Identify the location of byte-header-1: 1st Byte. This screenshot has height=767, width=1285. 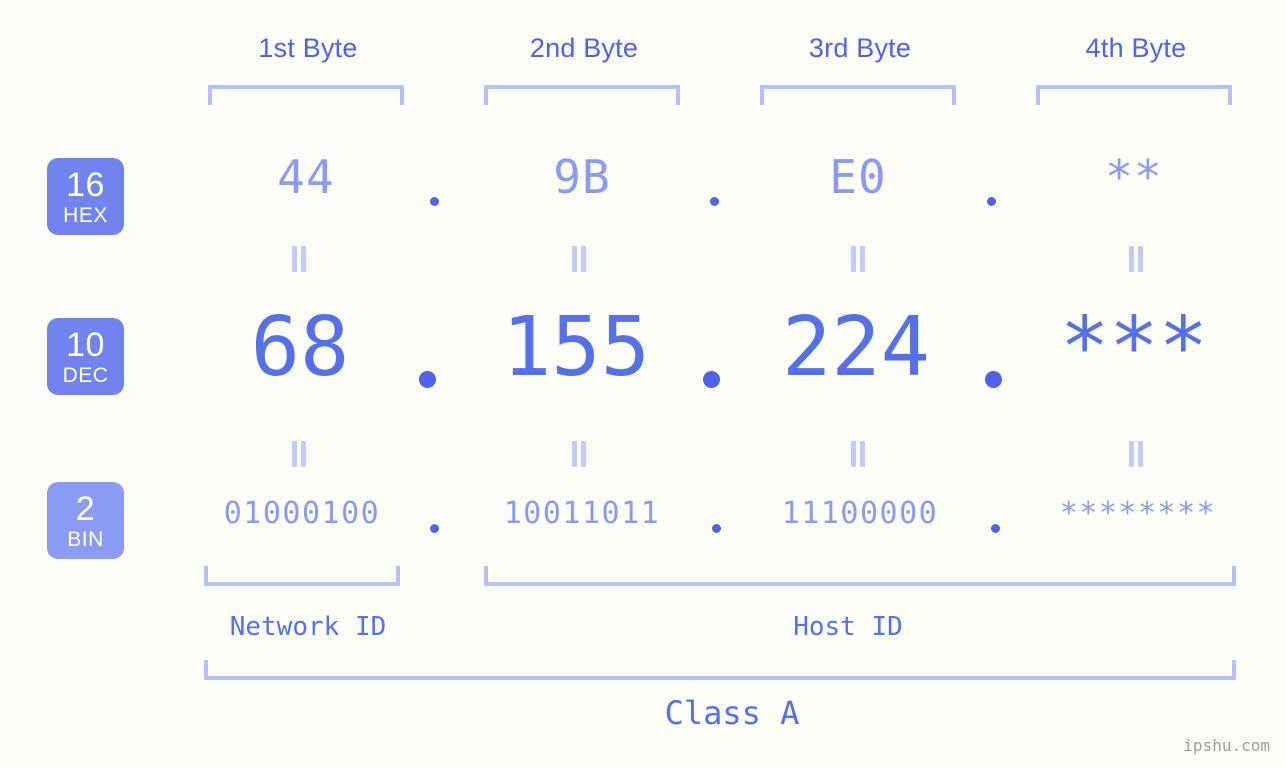
(308, 48).